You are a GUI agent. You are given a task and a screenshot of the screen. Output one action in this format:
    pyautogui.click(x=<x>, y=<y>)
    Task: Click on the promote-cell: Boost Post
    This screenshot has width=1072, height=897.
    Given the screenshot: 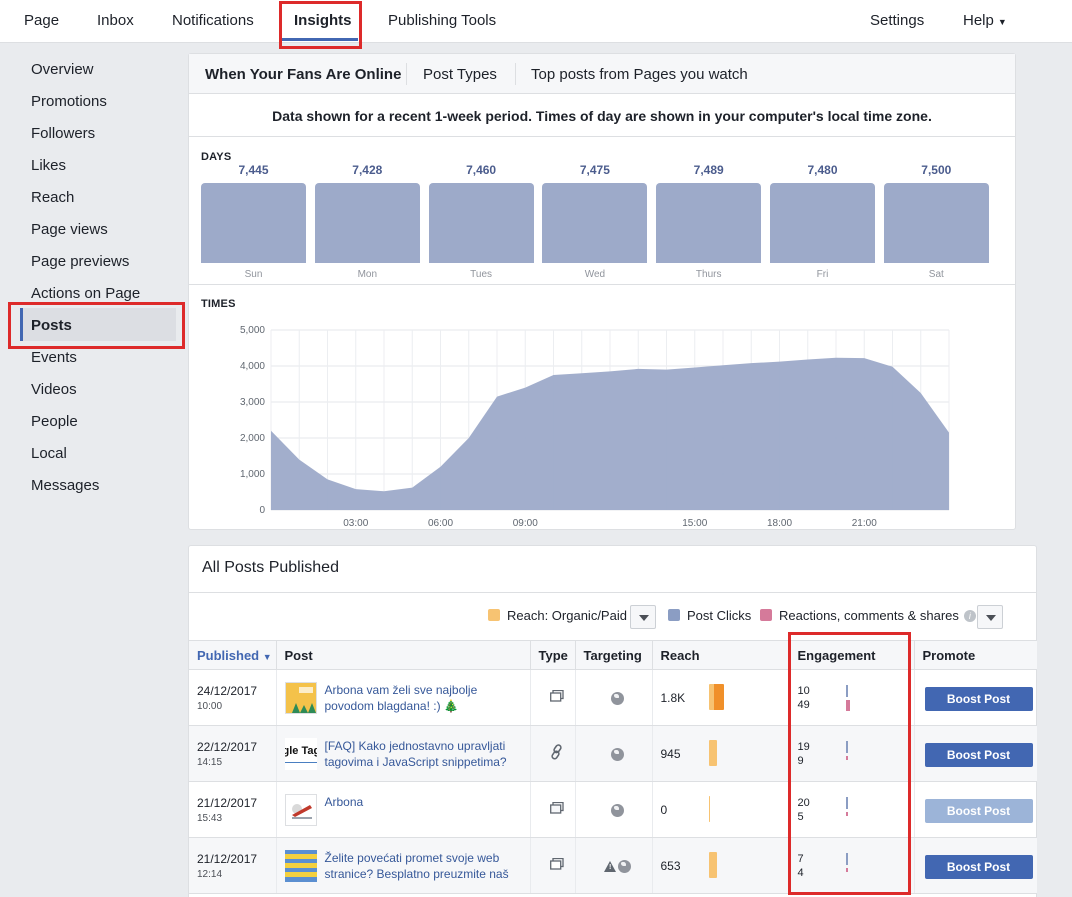 What is the action you would take?
    pyautogui.click(x=975, y=753)
    